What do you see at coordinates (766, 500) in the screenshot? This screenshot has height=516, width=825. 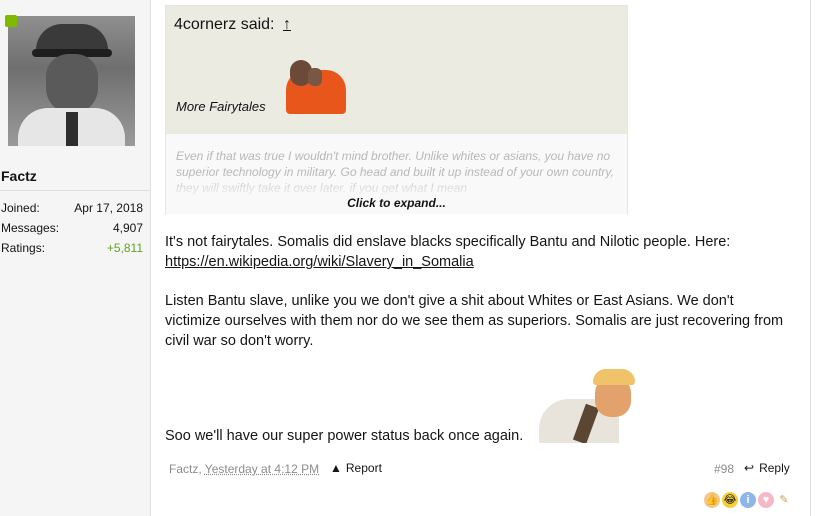 I see `heart-reaction-icon: ♥` at bounding box center [766, 500].